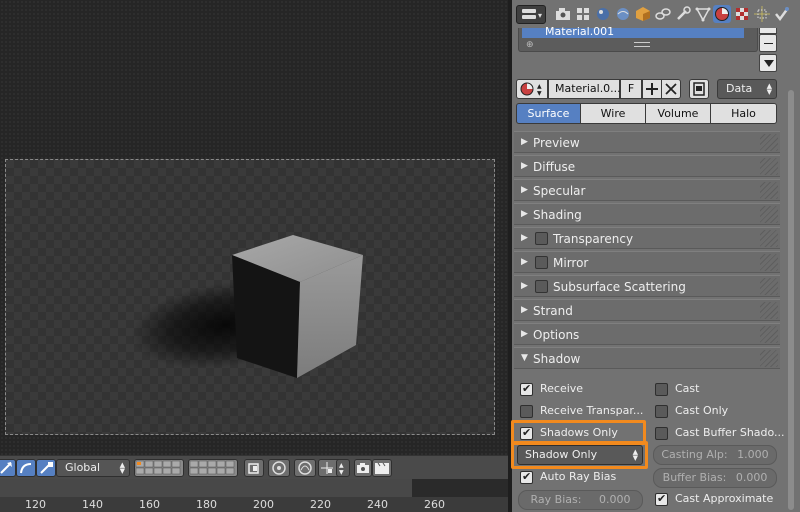  I want to click on ray-bias-field: Ray Bias: 0.000, so click(580, 500).